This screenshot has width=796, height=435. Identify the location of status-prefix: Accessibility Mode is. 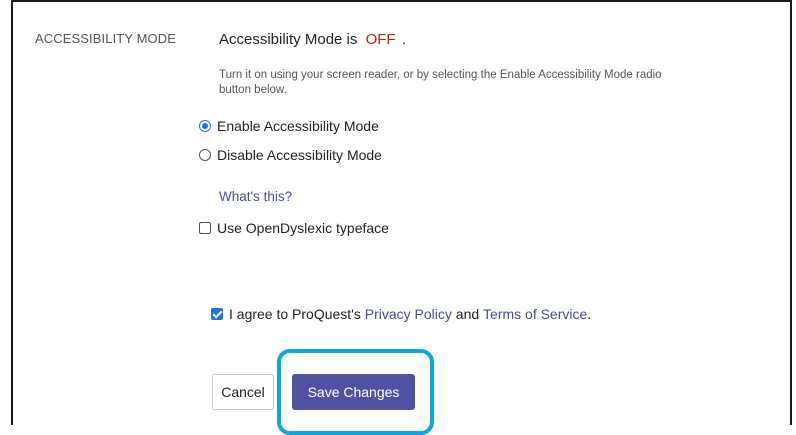
(288, 39).